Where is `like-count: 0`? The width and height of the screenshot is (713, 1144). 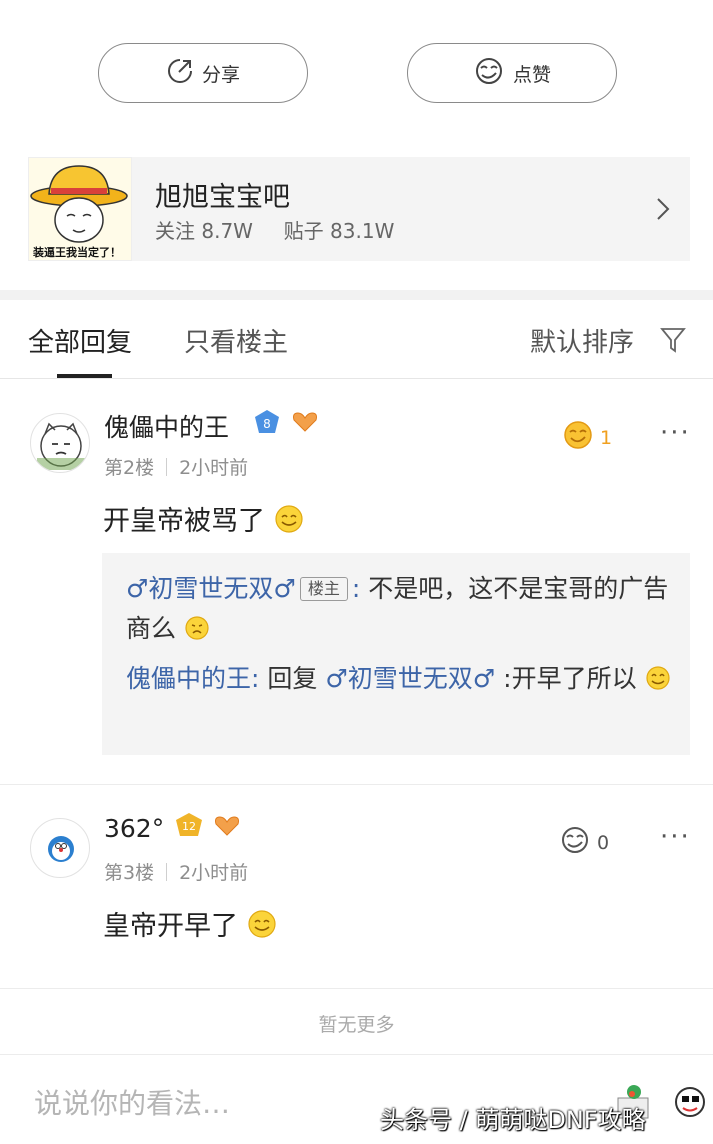
like-count: 0 is located at coordinates (603, 842).